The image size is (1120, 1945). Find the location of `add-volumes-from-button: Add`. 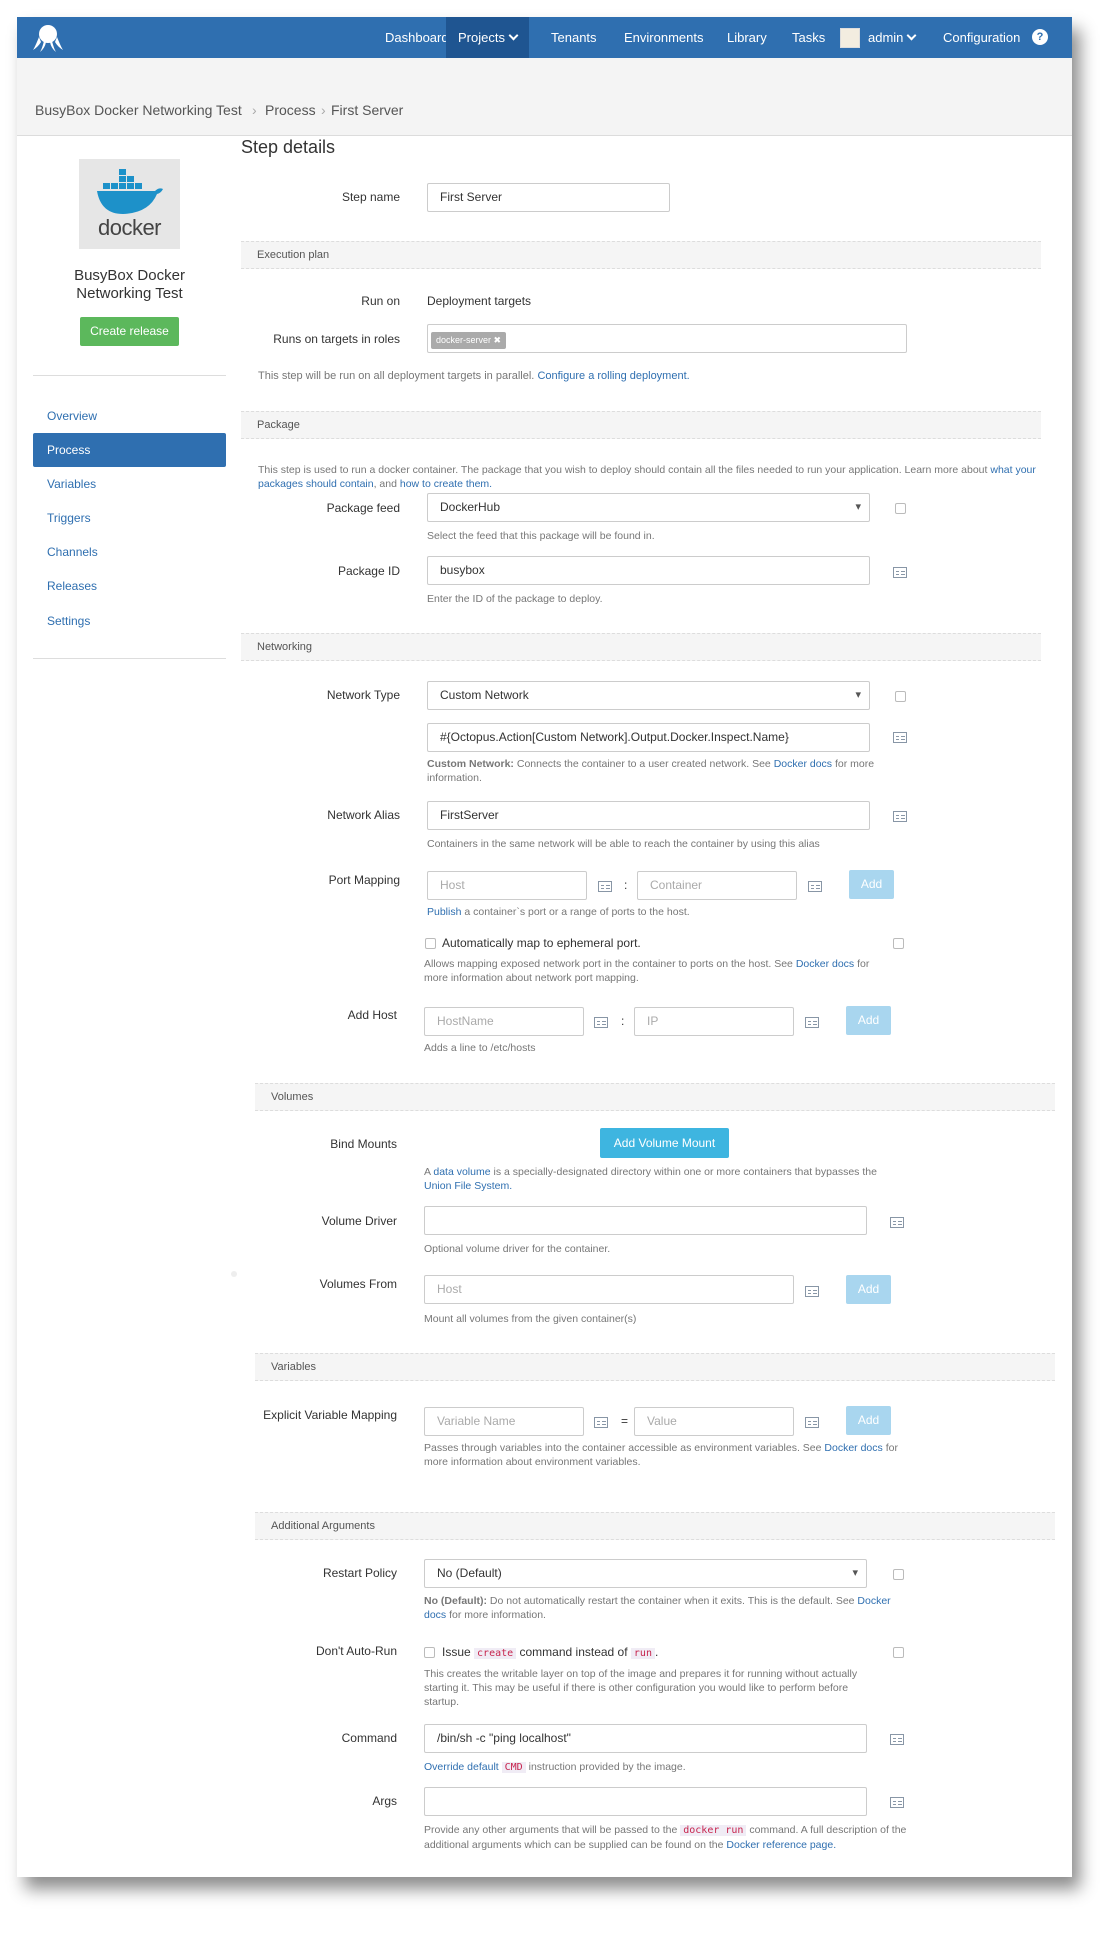

add-volumes-from-button: Add is located at coordinates (868, 1289).